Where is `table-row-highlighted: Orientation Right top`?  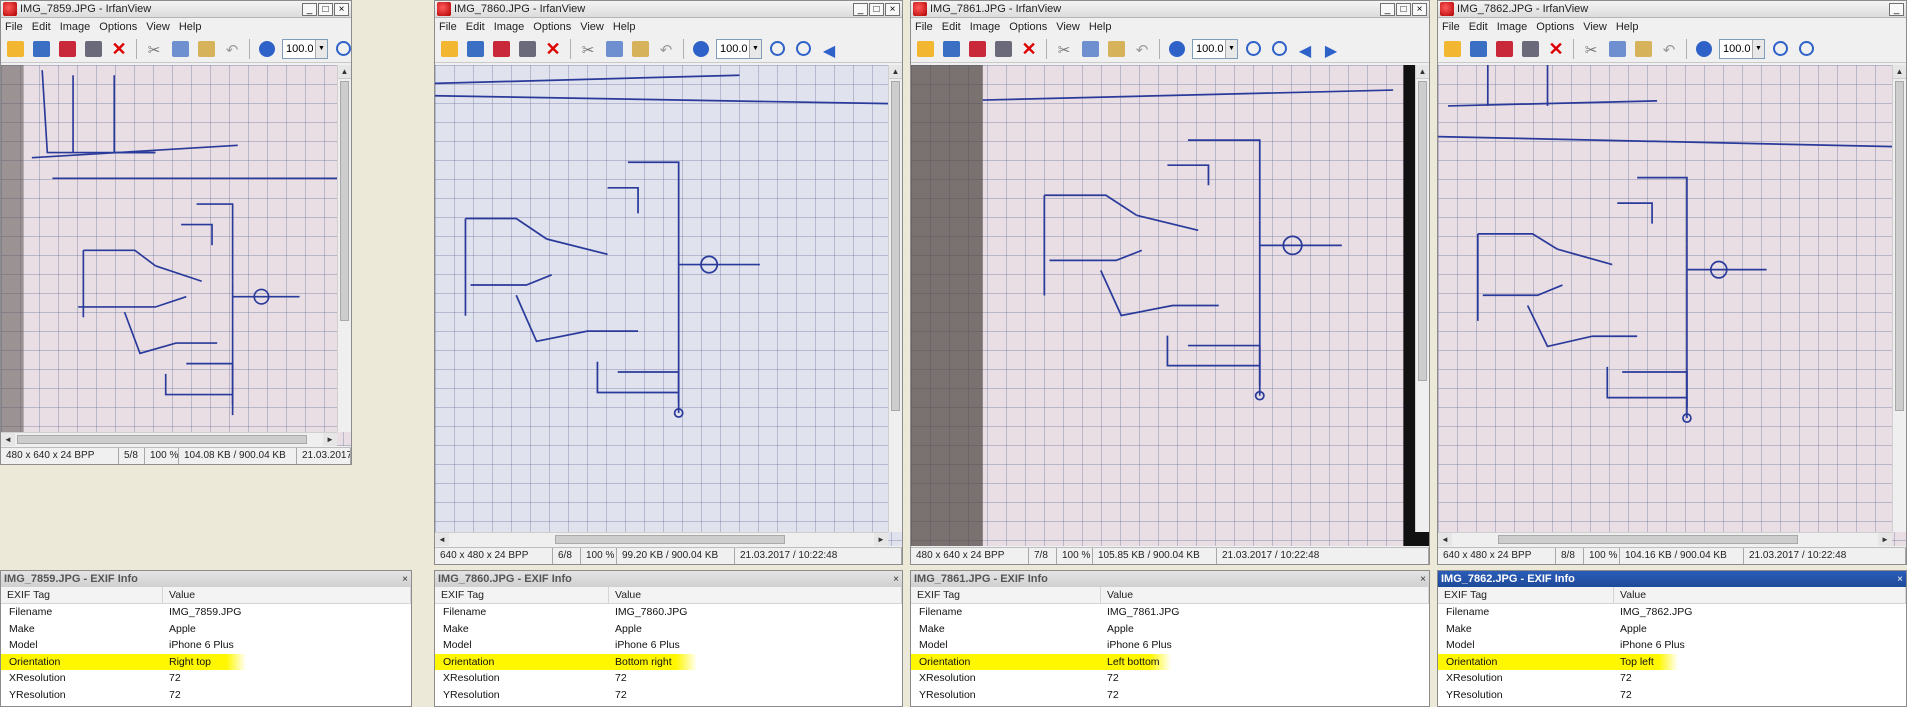
table-row-highlighted: Orientation Right top is located at coordinates (123, 661).